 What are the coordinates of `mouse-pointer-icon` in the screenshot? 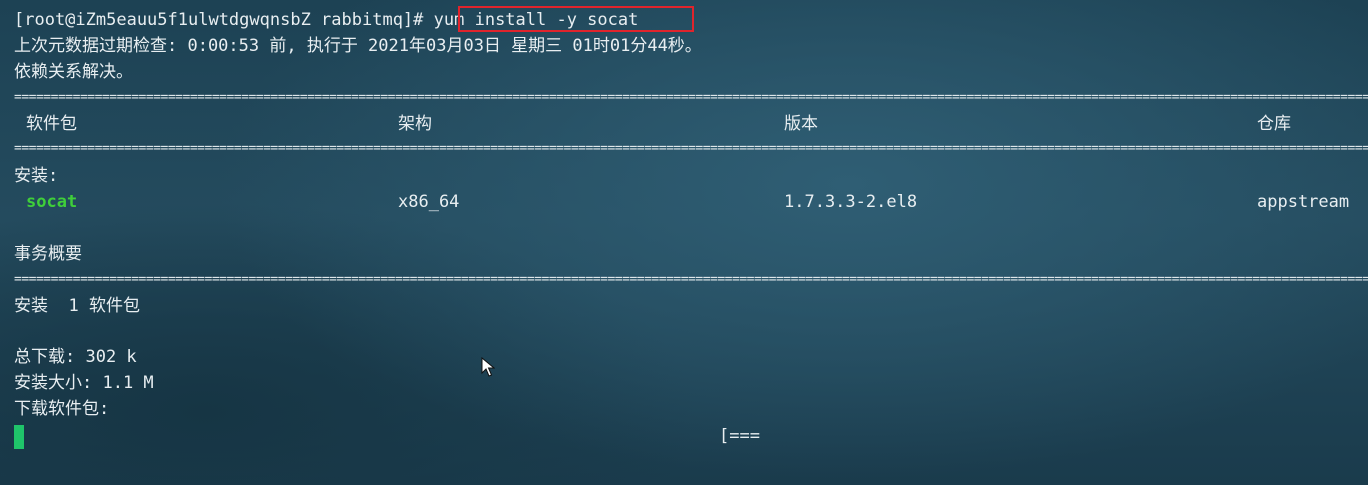 It's located at (488, 367).